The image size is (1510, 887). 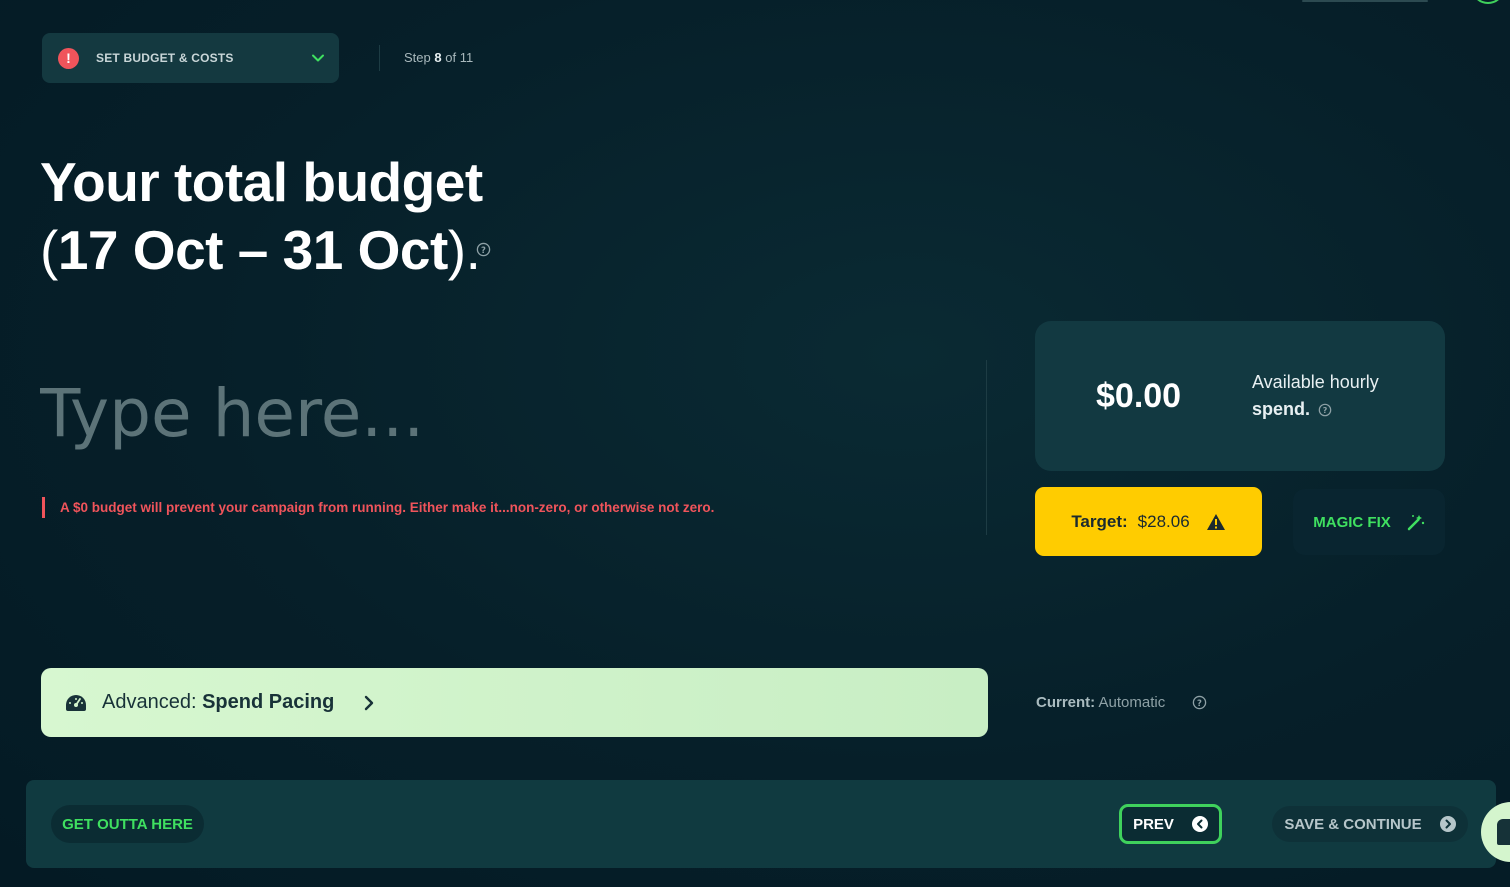 I want to click on current-pacing: Current: Automatic, so click(x=1101, y=702).